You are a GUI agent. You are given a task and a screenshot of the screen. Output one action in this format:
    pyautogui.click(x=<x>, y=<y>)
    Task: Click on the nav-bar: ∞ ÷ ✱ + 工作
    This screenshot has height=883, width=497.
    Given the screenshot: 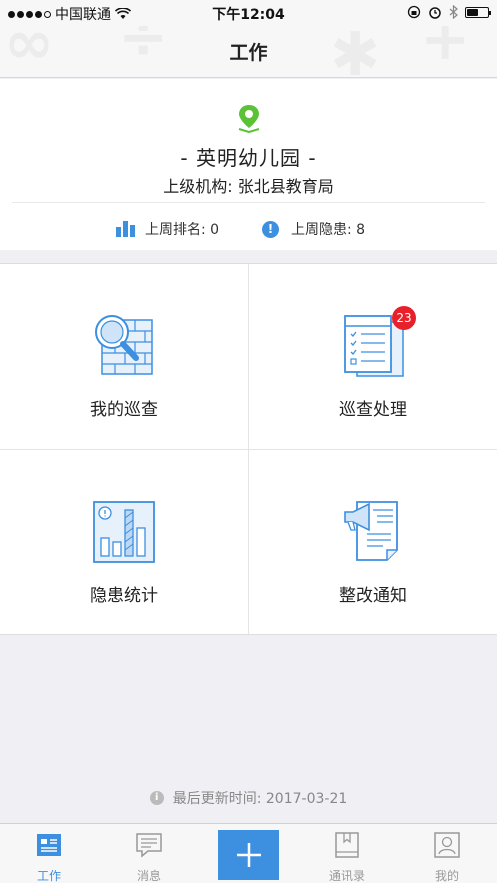 What is the action you would take?
    pyautogui.click(x=248, y=52)
    